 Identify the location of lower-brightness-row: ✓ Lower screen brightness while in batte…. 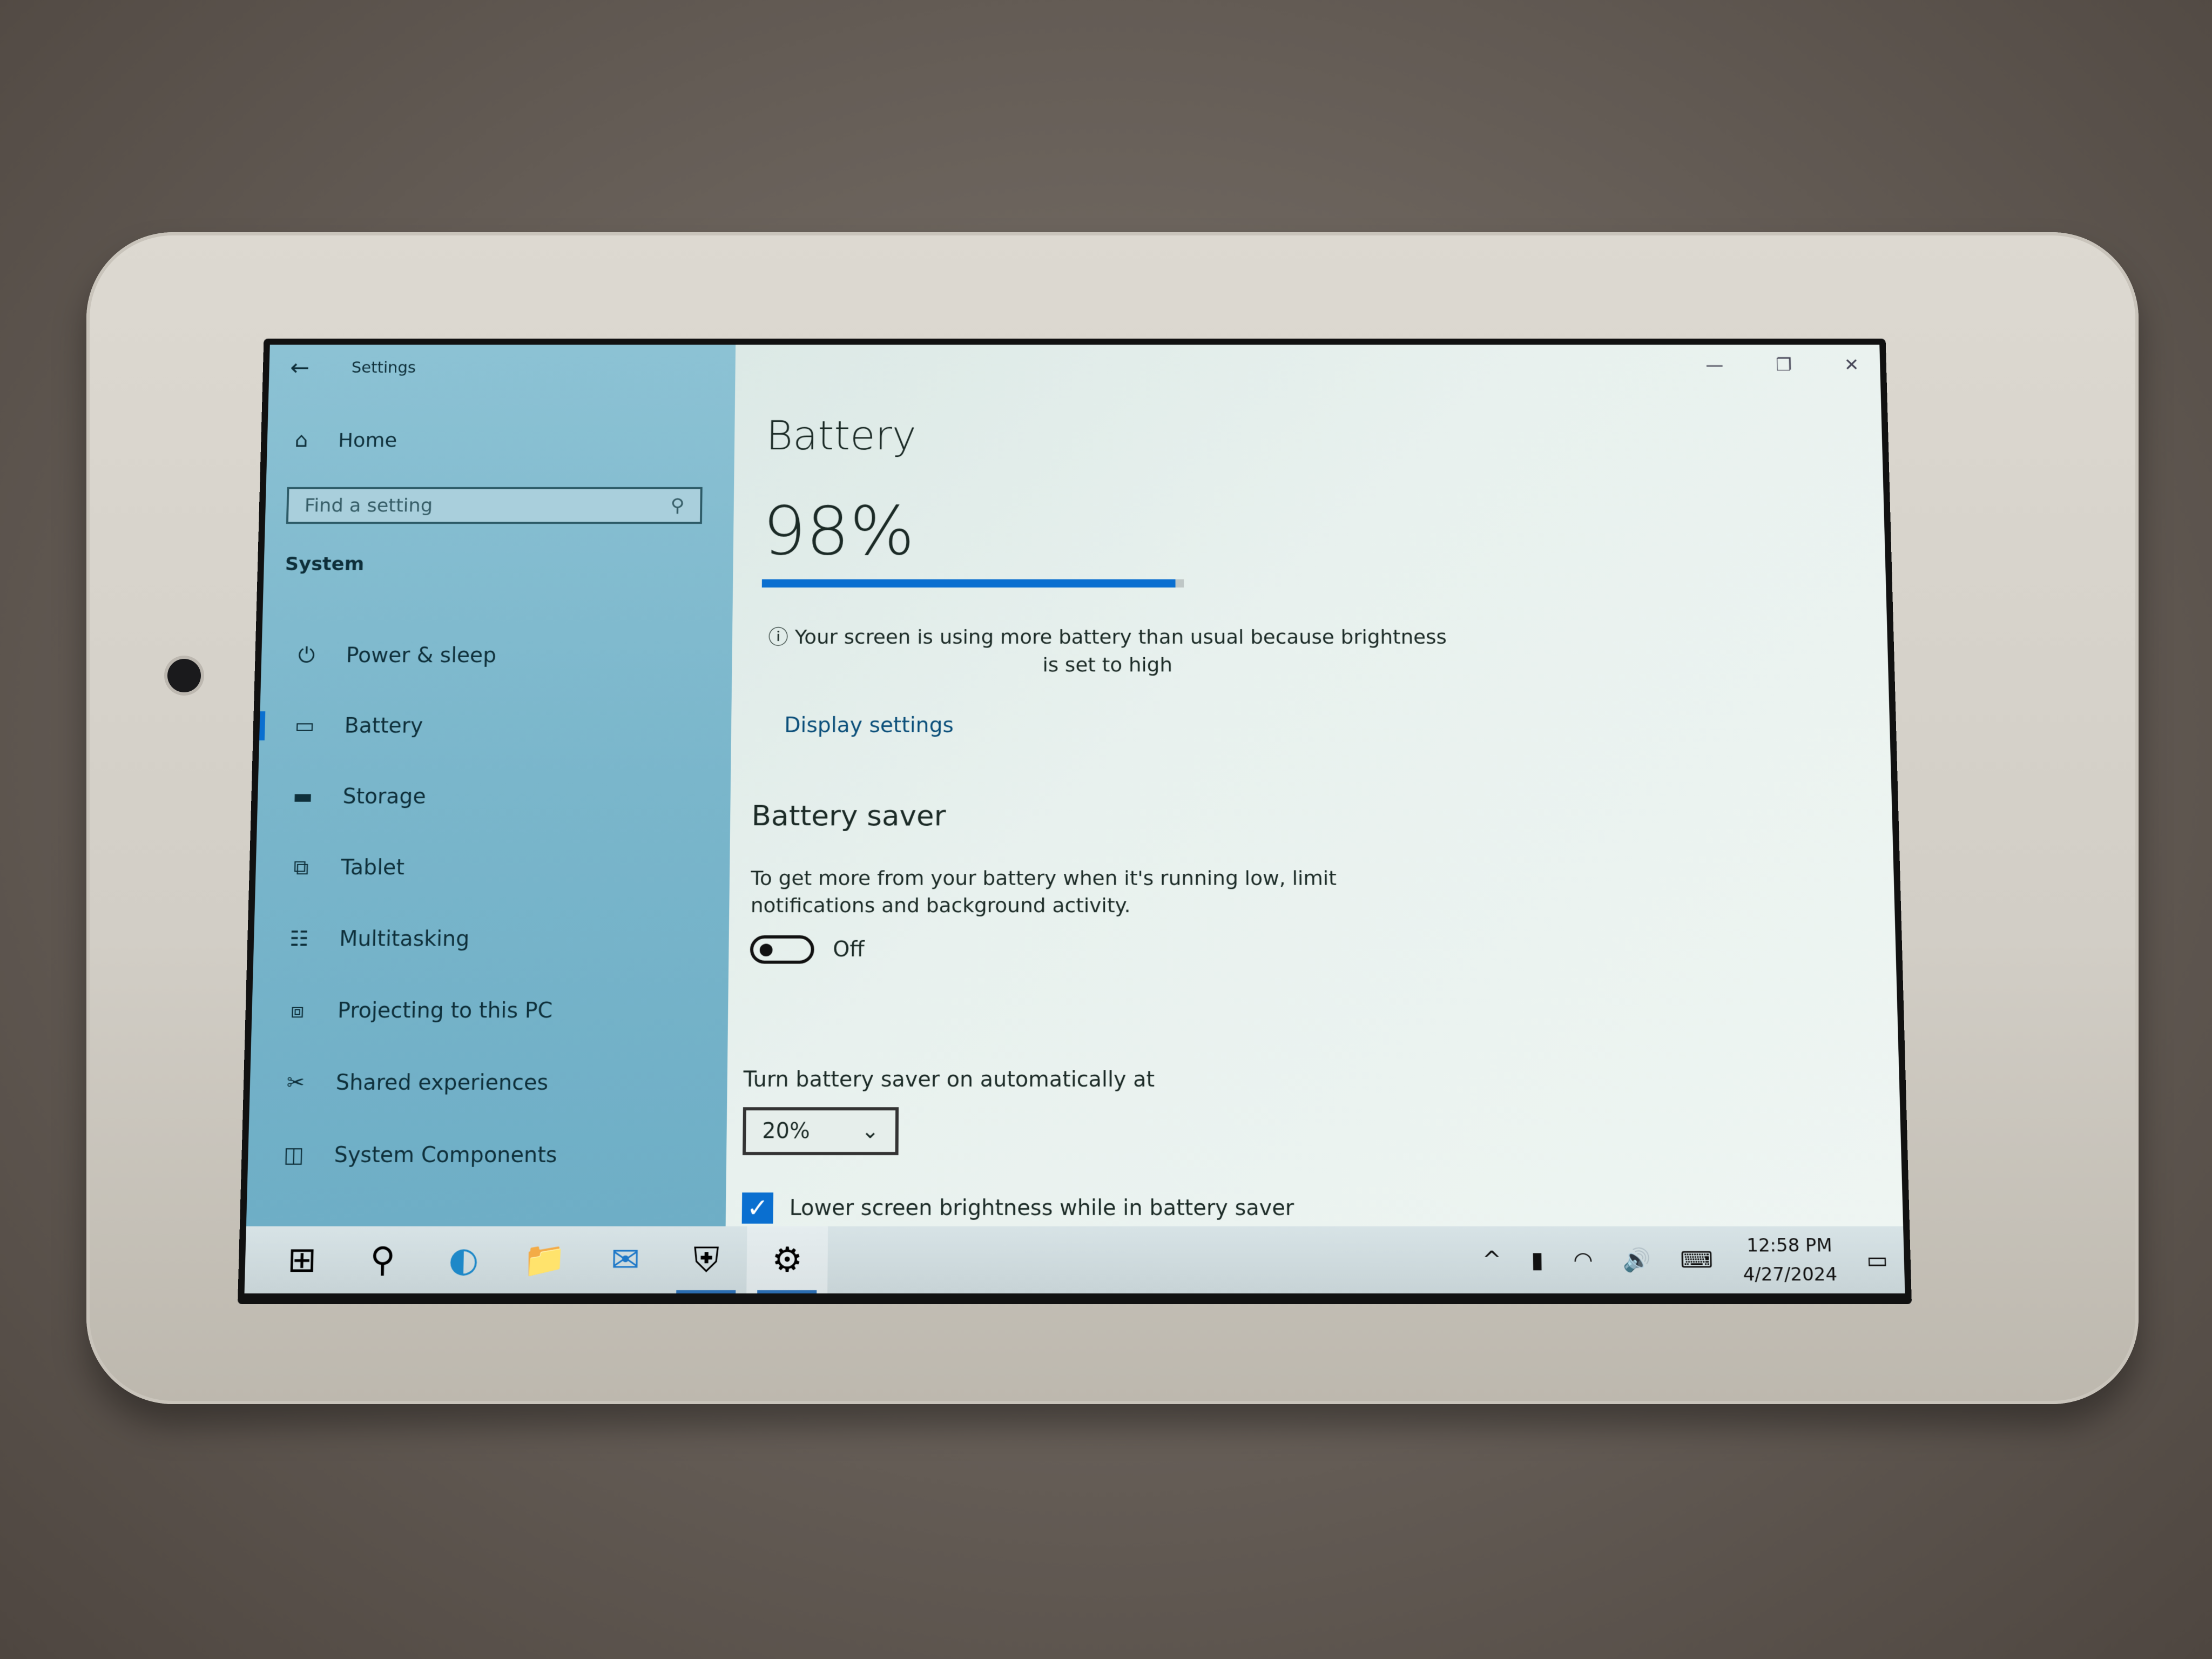
(1017, 1208).